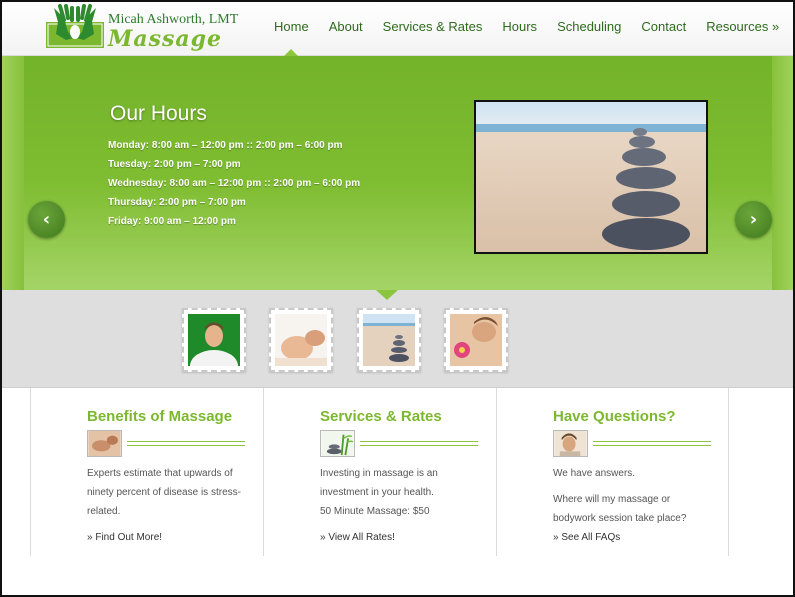 This screenshot has width=795, height=597. What do you see at coordinates (337, 443) in the screenshot?
I see `bamboo-stones-icon` at bounding box center [337, 443].